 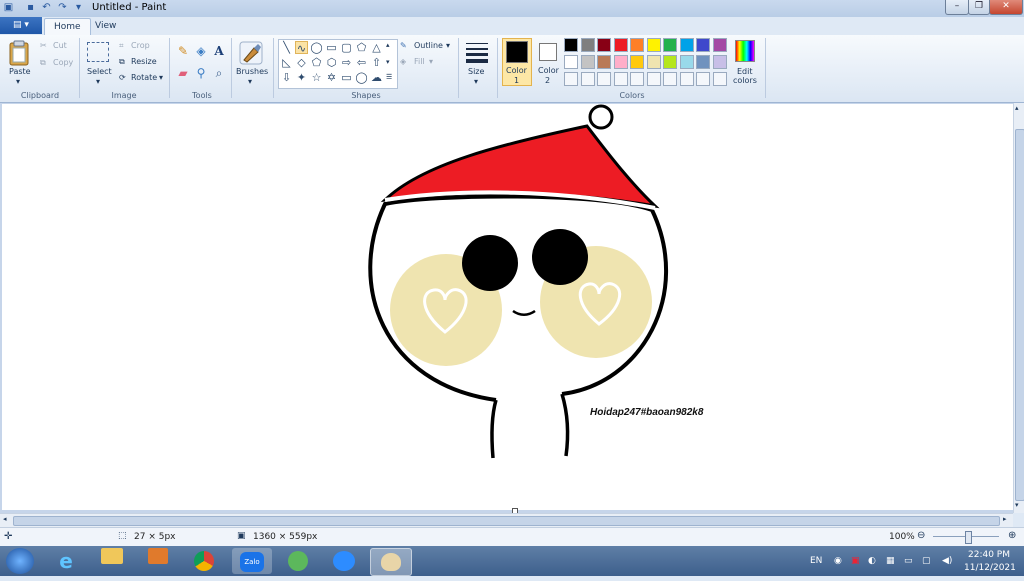 What do you see at coordinates (78, 8) in the screenshot?
I see `customize-icon: ▾` at bounding box center [78, 8].